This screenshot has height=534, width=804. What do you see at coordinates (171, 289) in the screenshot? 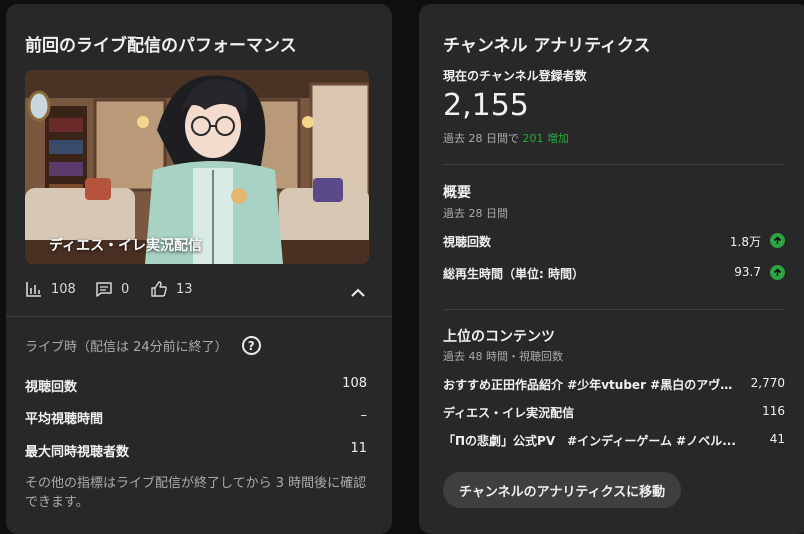
I see `likes-stat: 13` at bounding box center [171, 289].